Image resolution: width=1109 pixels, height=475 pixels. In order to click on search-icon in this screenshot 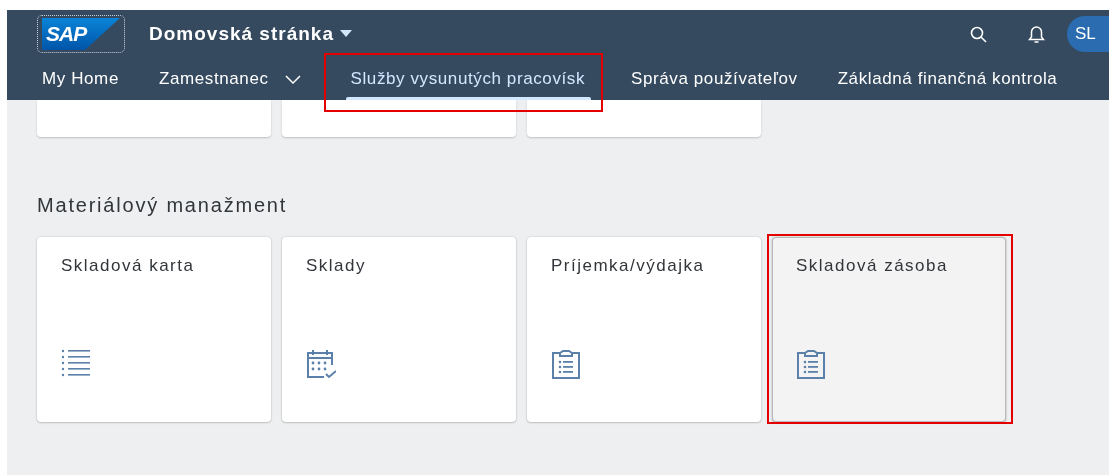, I will do `click(978, 34)`.